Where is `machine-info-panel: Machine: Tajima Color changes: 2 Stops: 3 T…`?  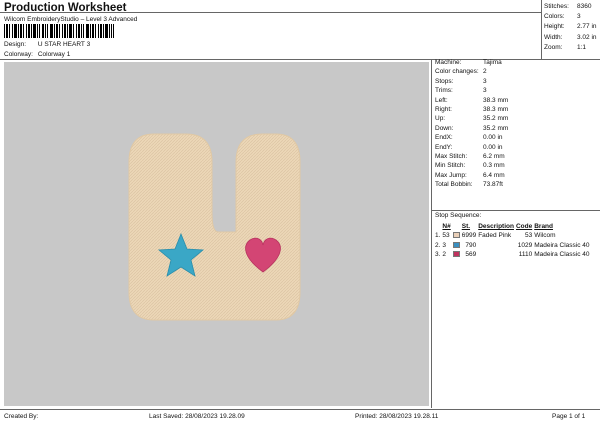
machine-info-panel: Machine: Tajima Color changes: 2 Stops: 3 T… is located at coordinates (472, 124).